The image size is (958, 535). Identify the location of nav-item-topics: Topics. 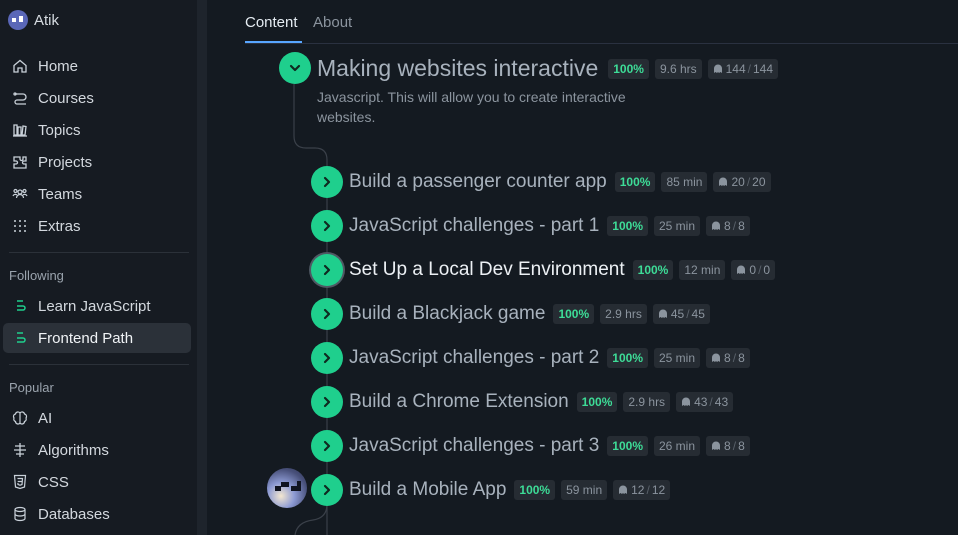
(97, 130).